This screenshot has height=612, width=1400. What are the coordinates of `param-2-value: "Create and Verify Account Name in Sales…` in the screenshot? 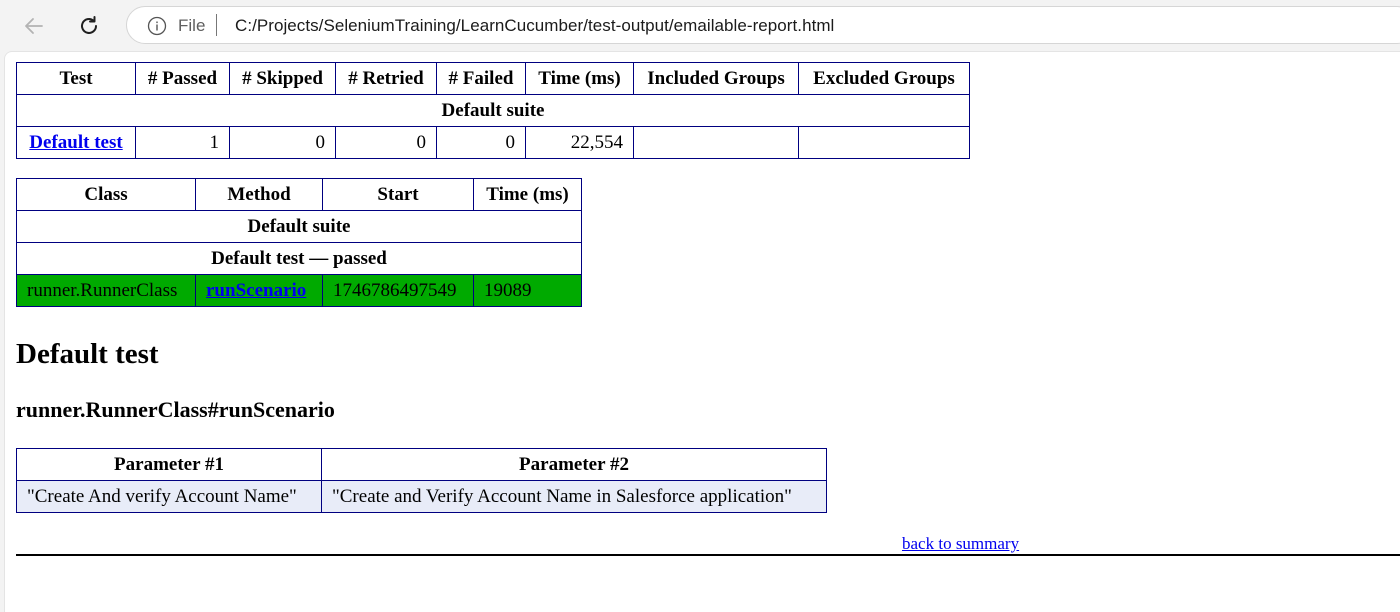 It's located at (574, 496).